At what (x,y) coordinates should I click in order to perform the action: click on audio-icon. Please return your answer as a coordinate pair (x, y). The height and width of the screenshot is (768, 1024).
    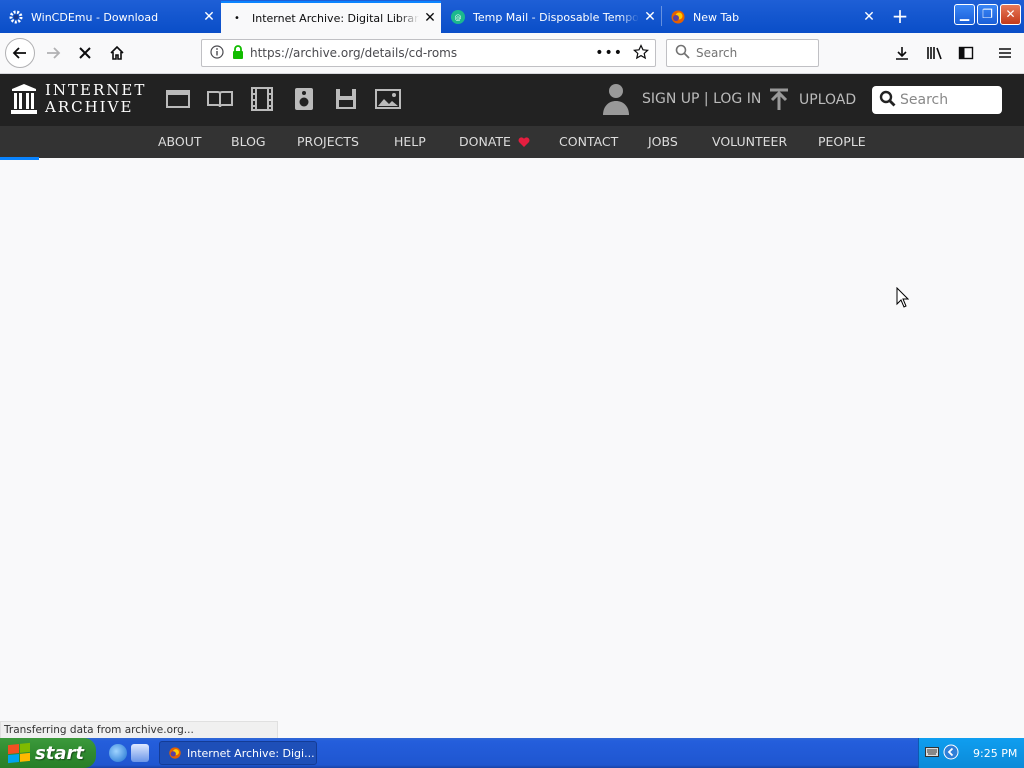
    Looking at the image, I should click on (304, 99).